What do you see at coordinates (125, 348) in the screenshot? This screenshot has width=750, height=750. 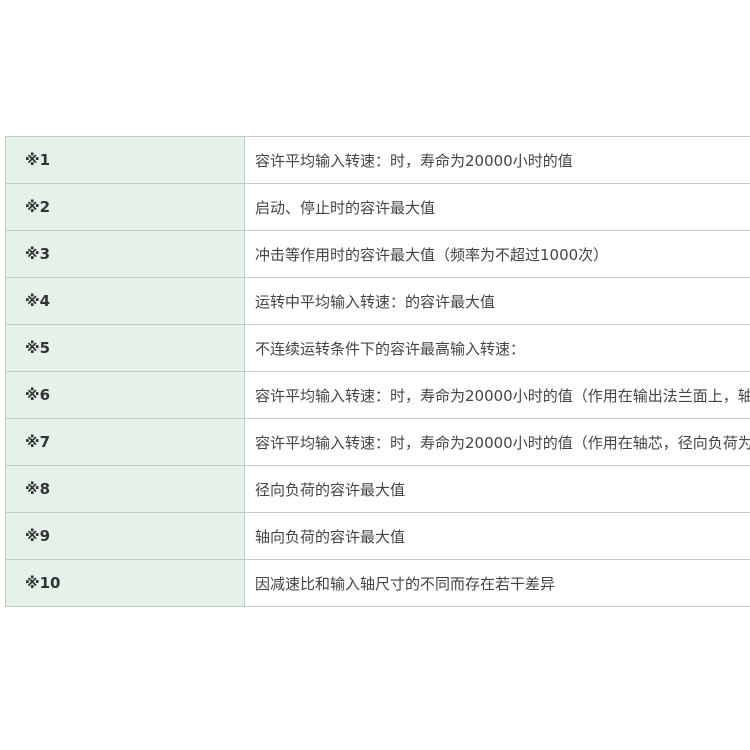 I see `note-mark: ※5` at bounding box center [125, 348].